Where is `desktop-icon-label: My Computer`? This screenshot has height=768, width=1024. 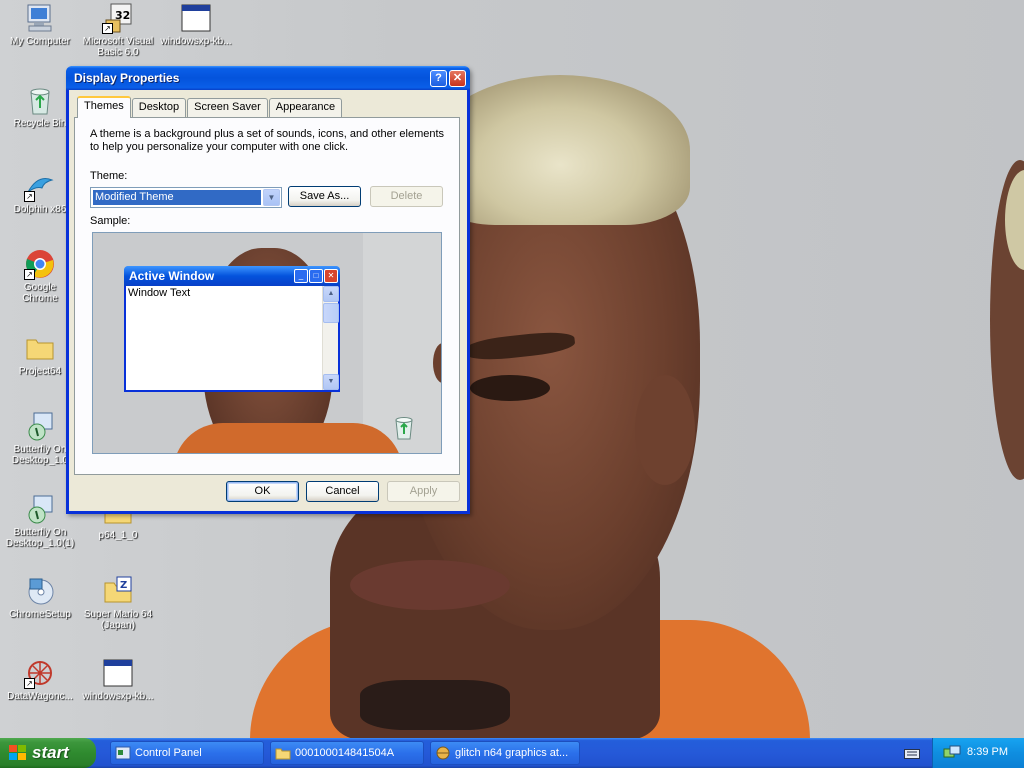 desktop-icon-label: My Computer is located at coordinates (39, 41).